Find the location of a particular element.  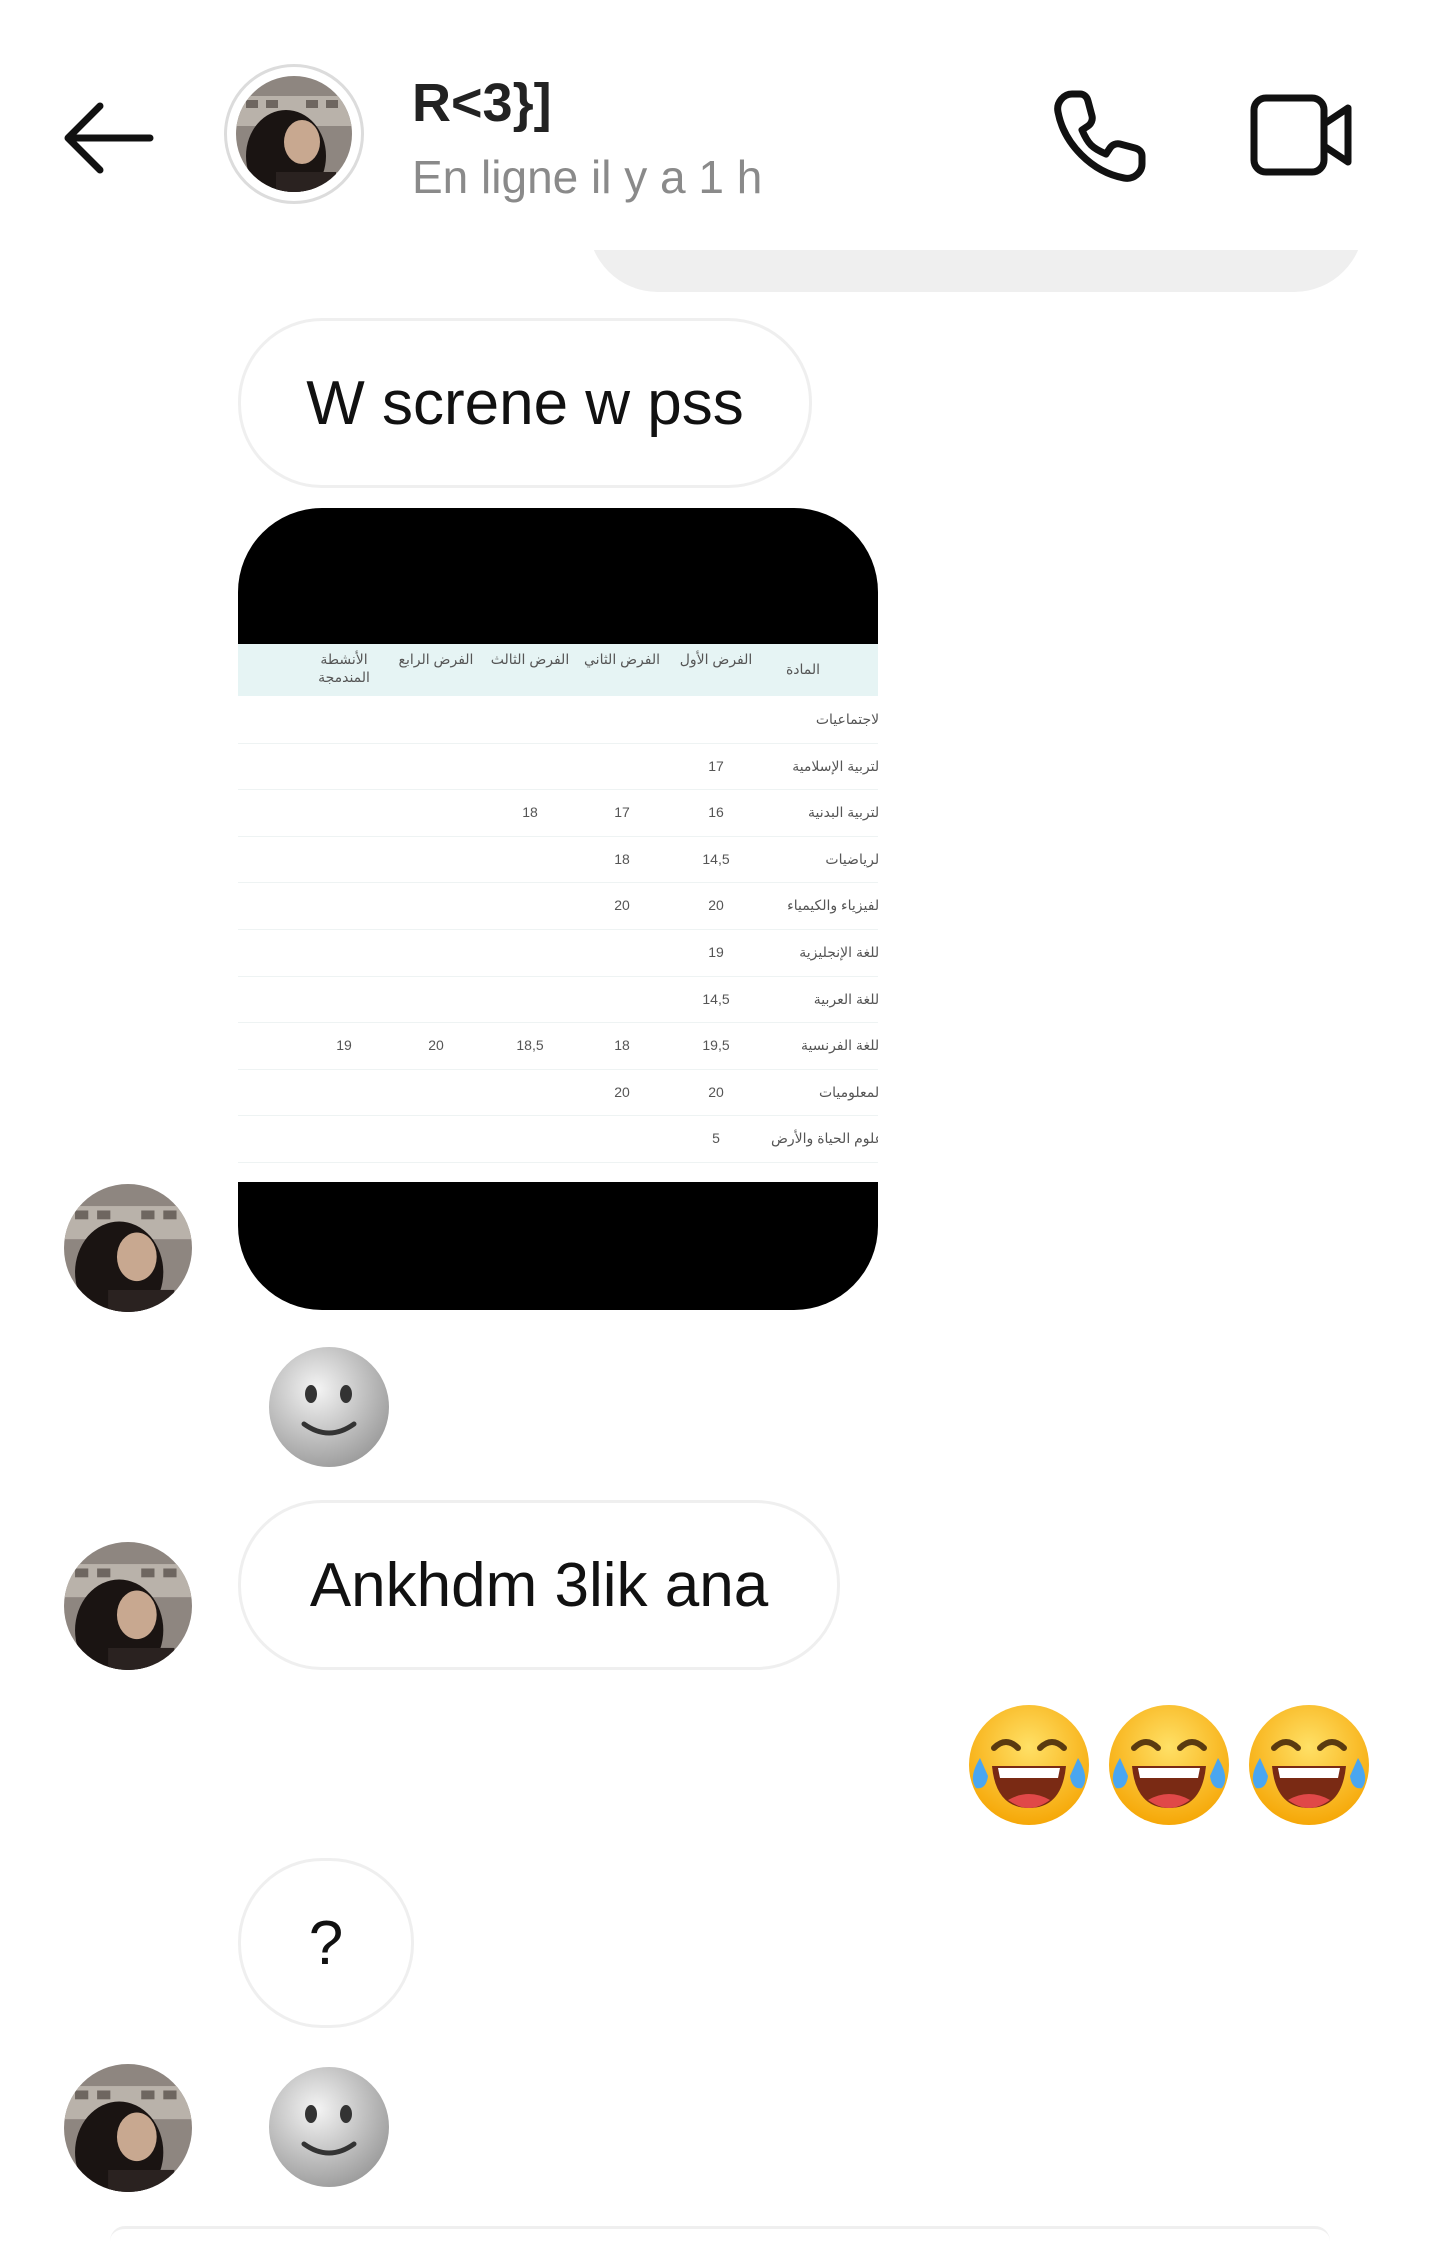

back-arrow-icon is located at coordinates (109, 138).